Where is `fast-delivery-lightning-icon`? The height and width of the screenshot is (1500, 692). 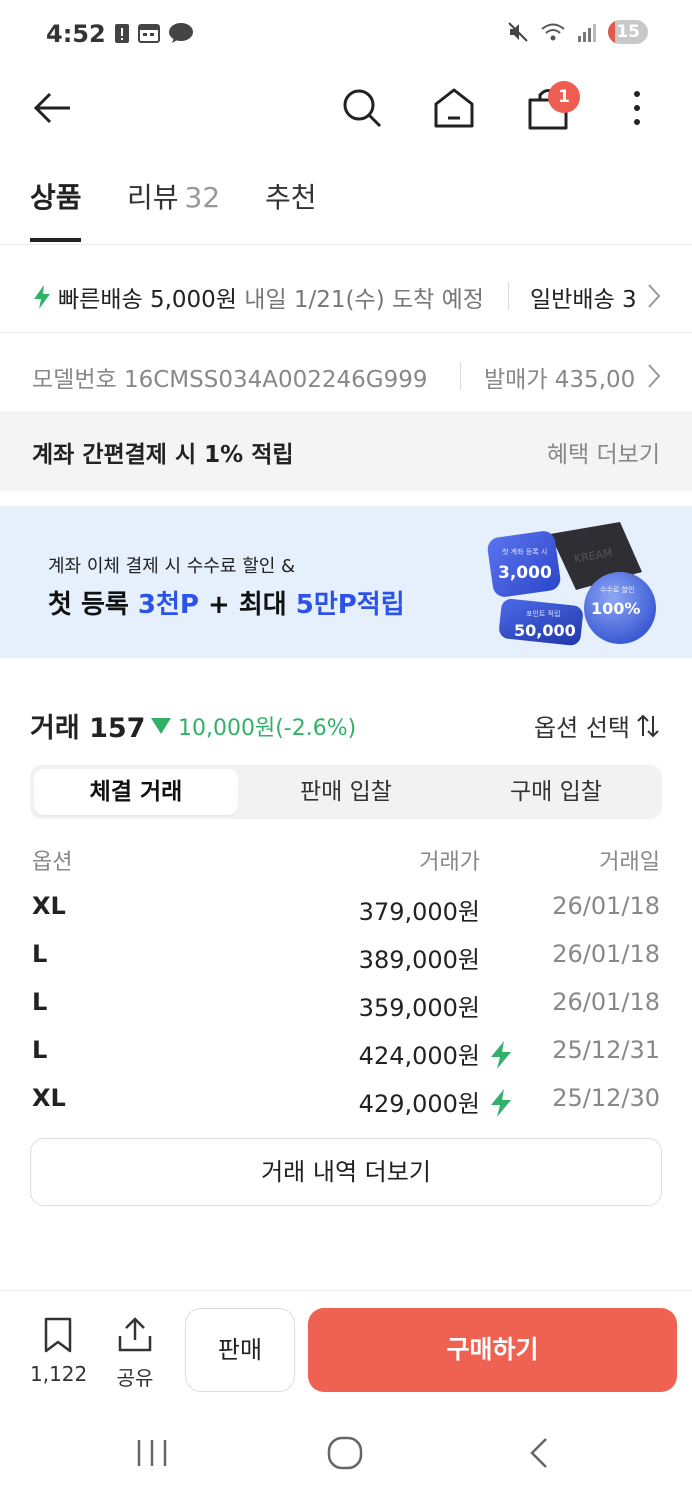 fast-delivery-lightning-icon is located at coordinates (501, 1055).